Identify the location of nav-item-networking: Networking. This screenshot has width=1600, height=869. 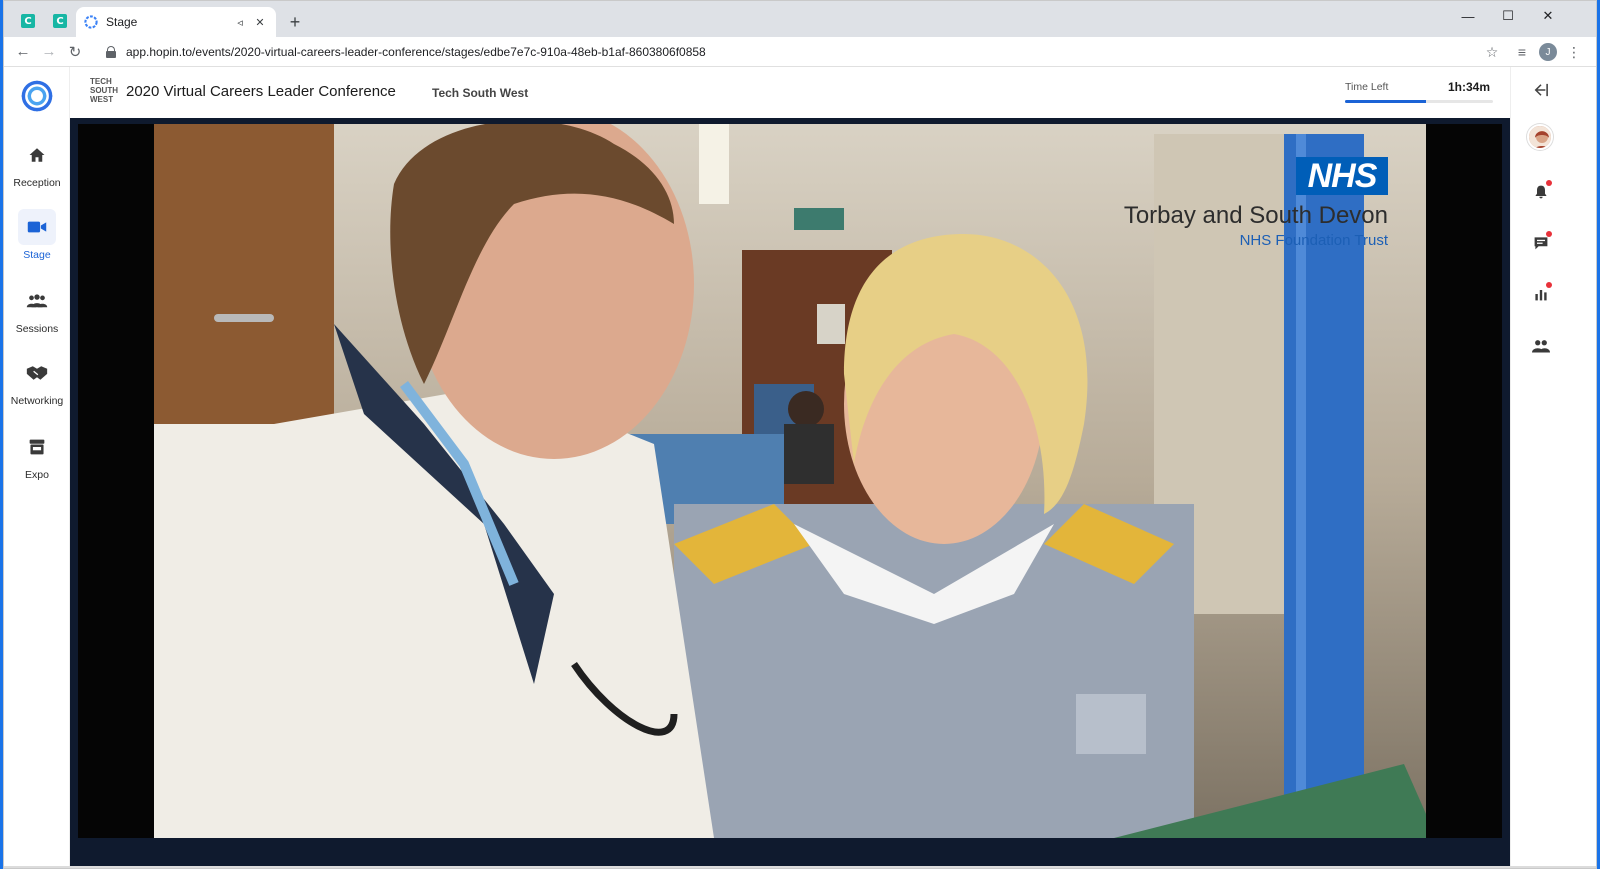
(37, 385).